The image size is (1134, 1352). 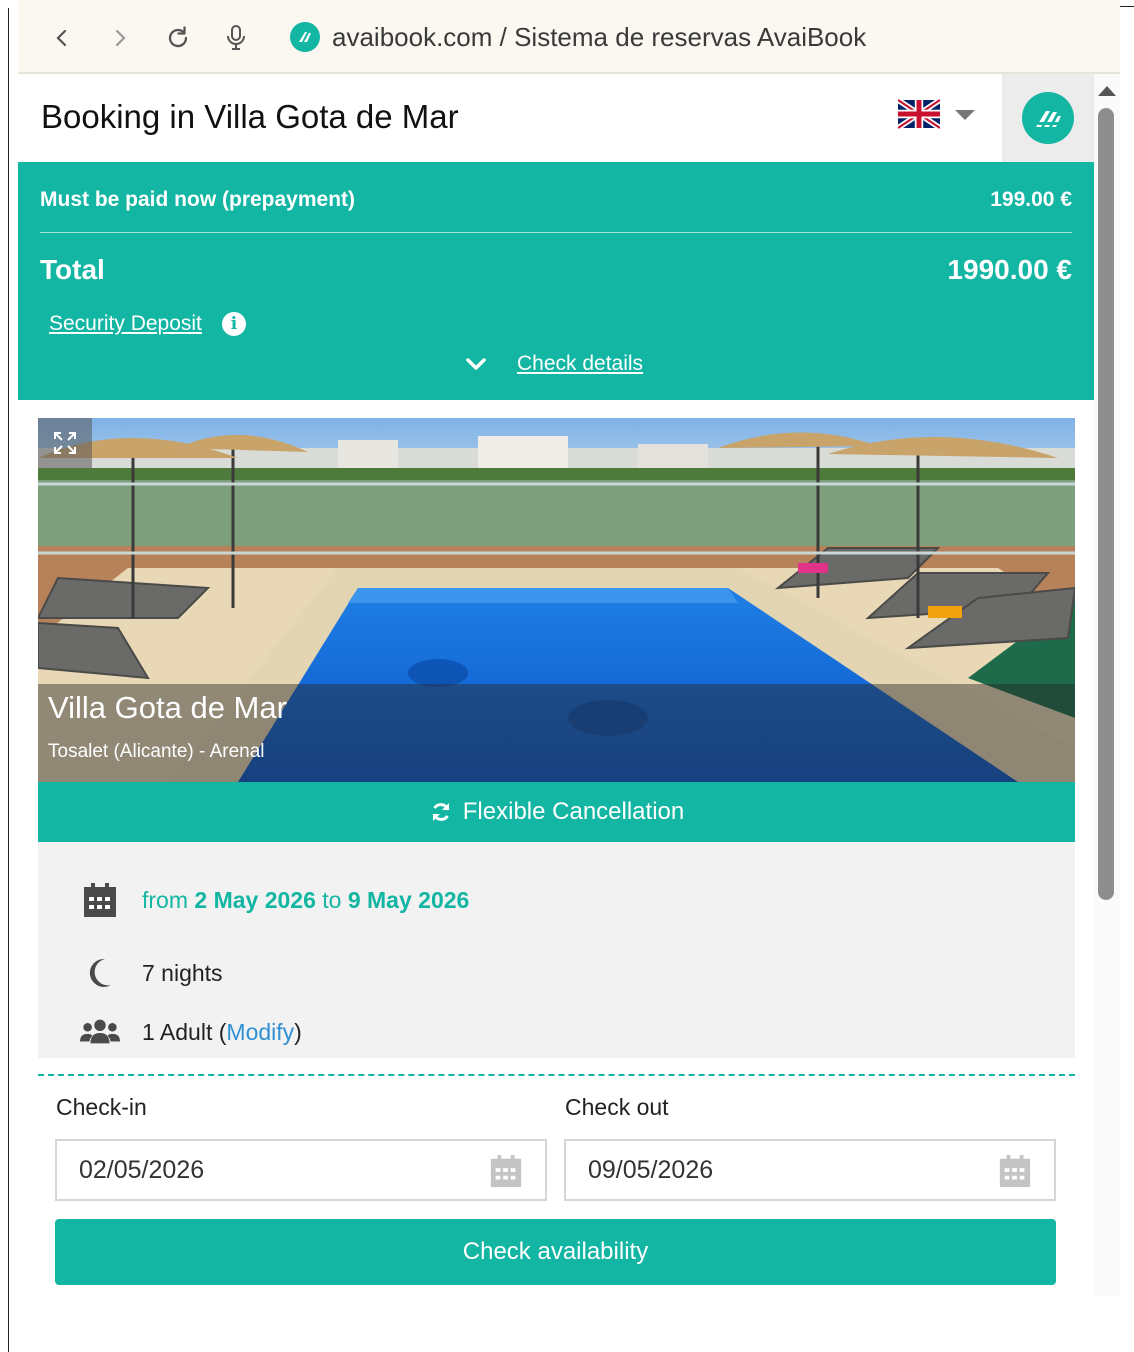 I want to click on nights-row: 7 nights, so click(x=151, y=973).